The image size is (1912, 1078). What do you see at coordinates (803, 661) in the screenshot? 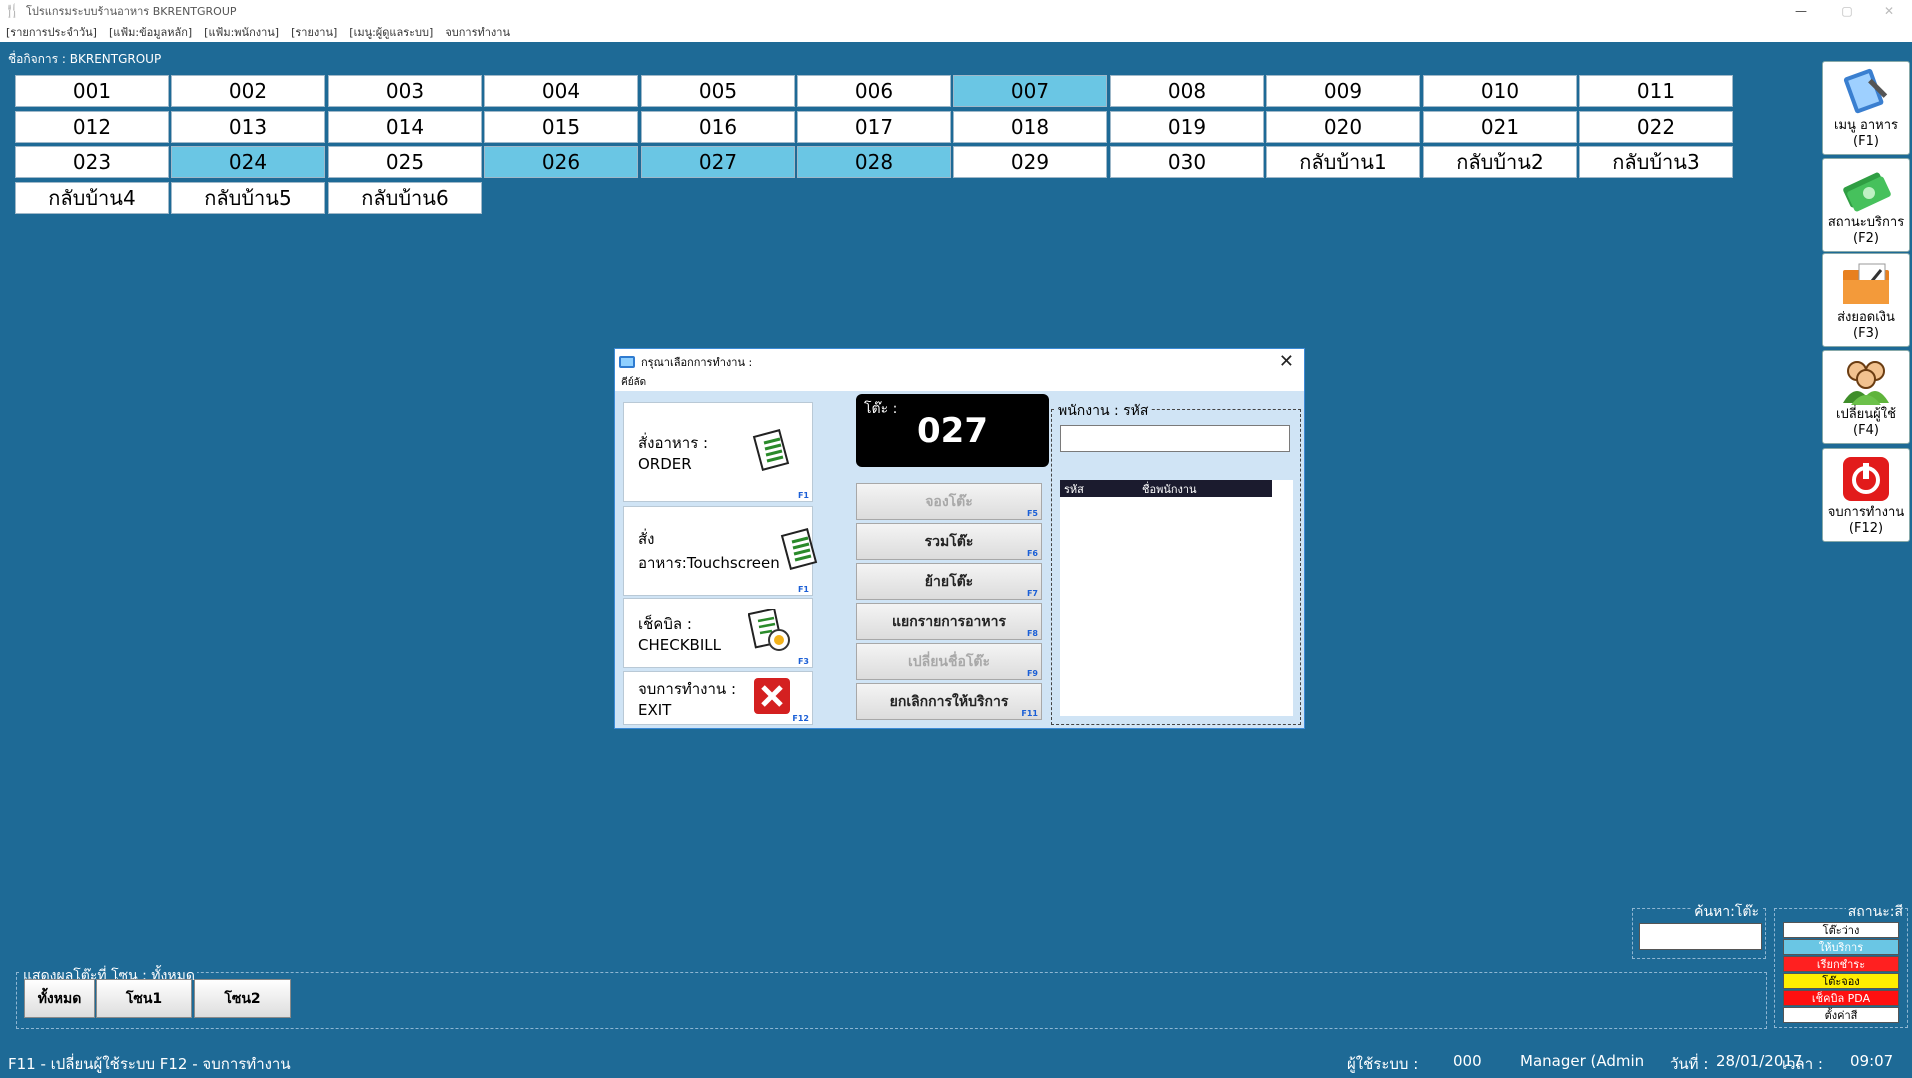
I see `checkbill-key: F3` at bounding box center [803, 661].